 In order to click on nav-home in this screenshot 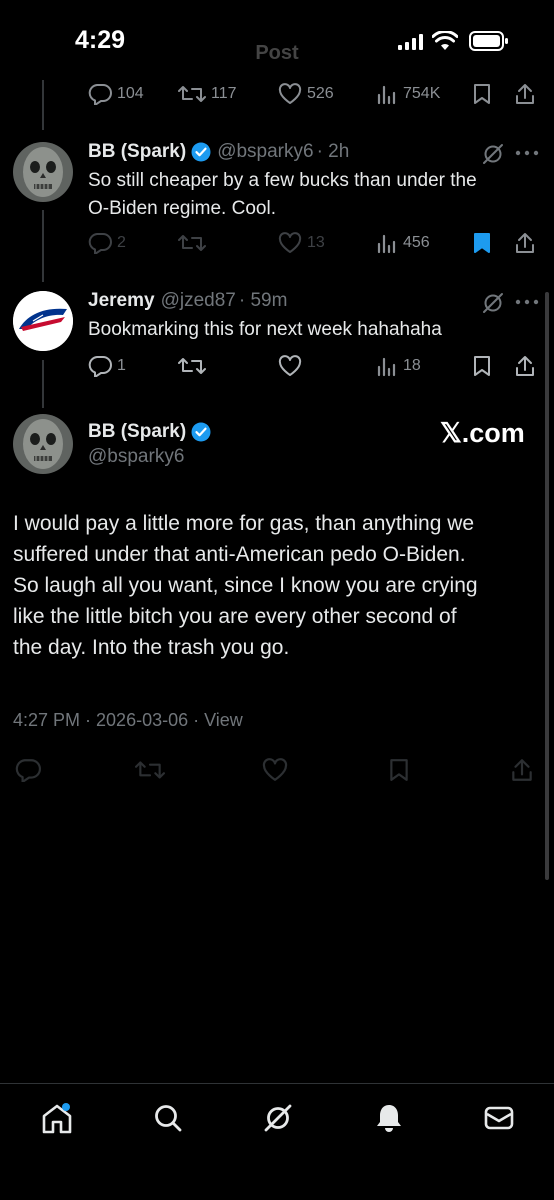, I will do `click(57, 1121)`.